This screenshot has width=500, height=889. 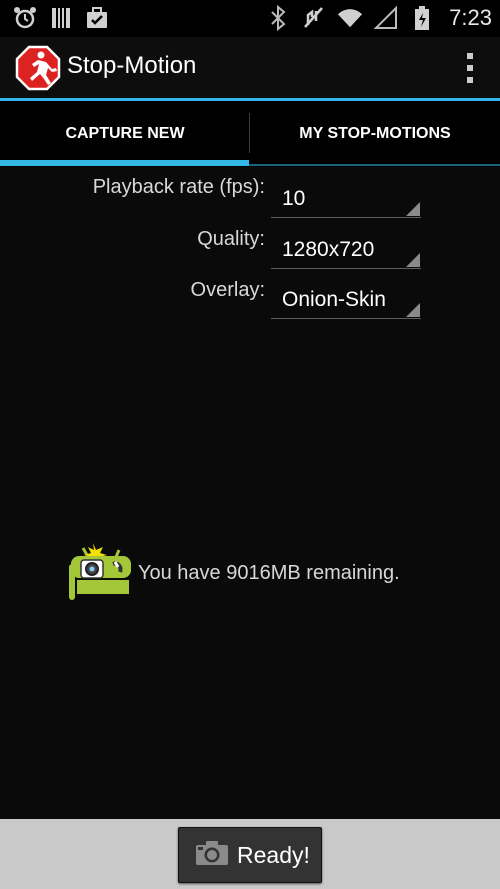 What do you see at coordinates (97, 18) in the screenshot?
I see `briefcase-check-icon` at bounding box center [97, 18].